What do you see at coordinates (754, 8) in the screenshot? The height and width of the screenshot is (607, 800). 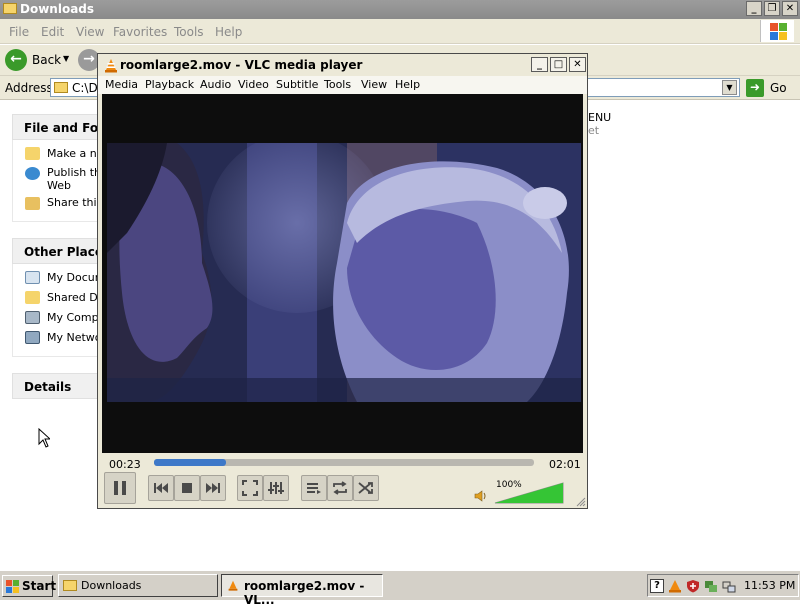 I see `minimize-button: _` at bounding box center [754, 8].